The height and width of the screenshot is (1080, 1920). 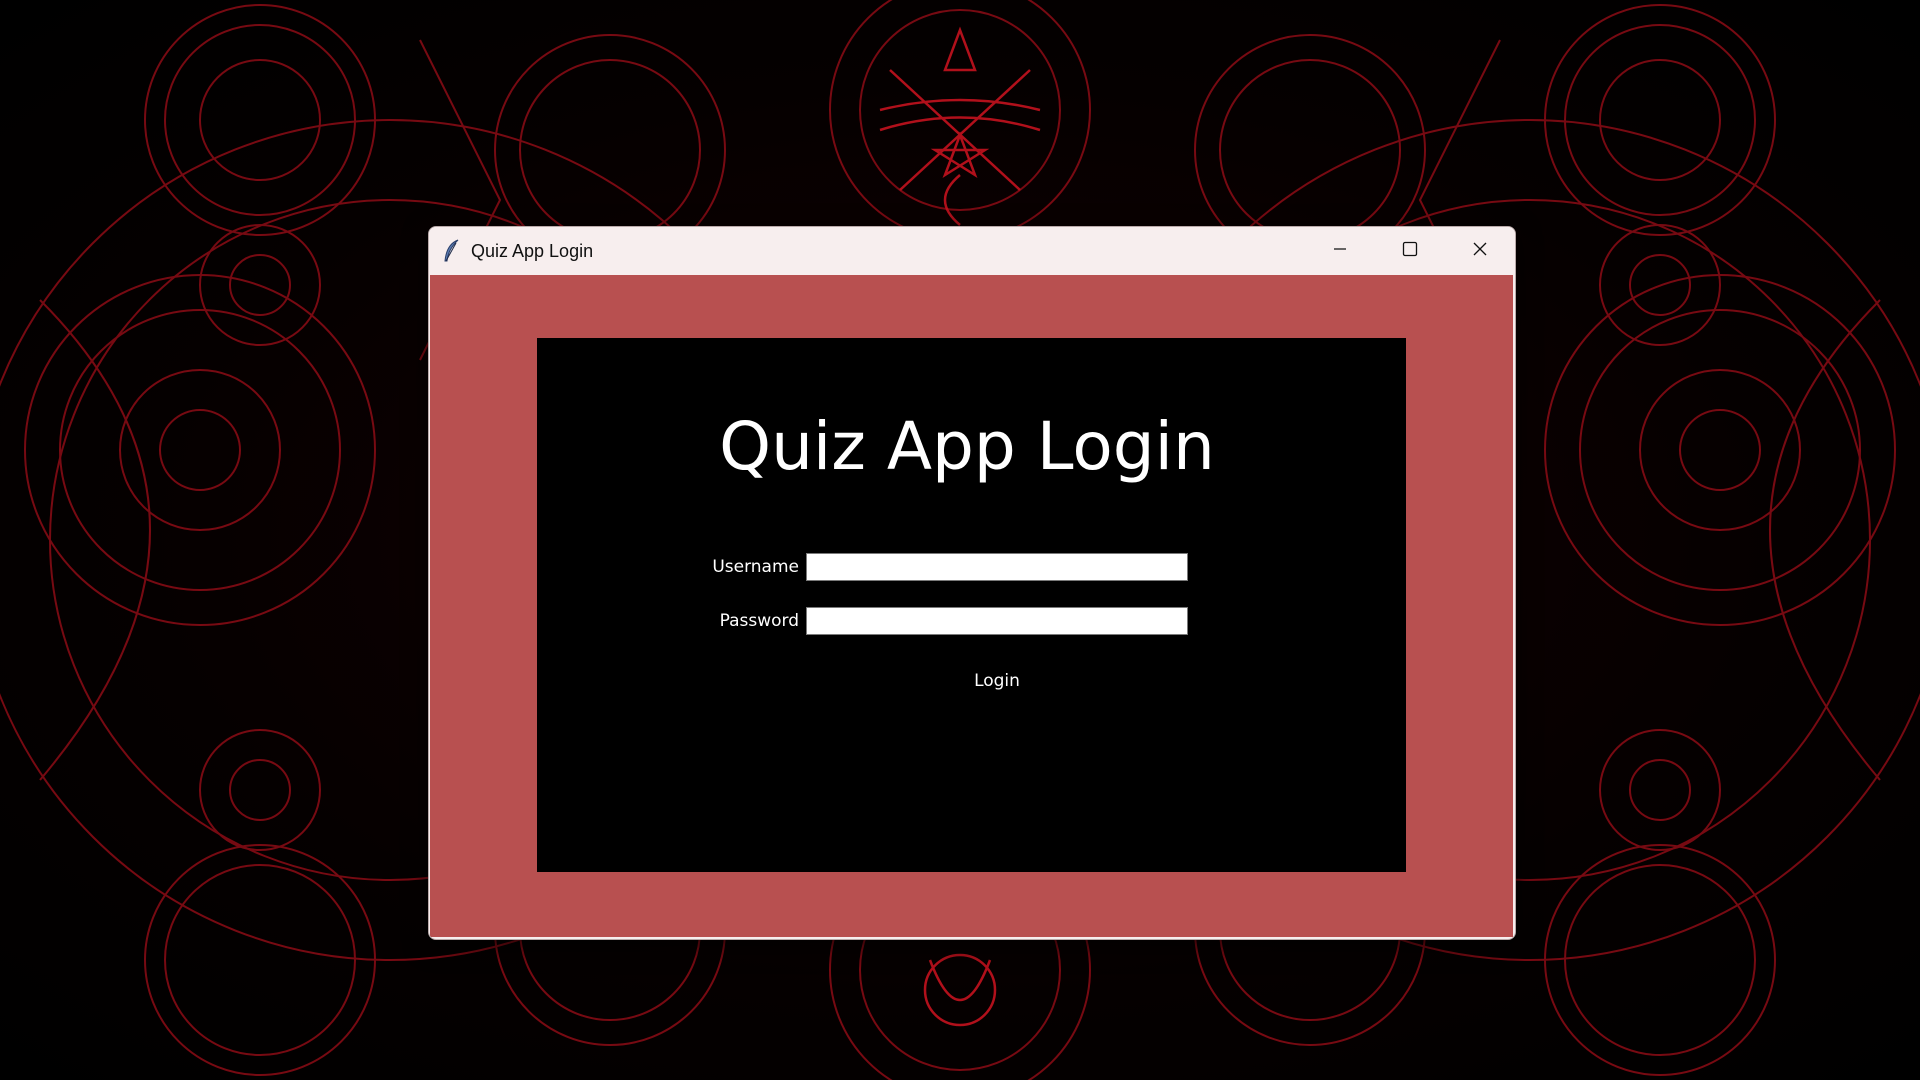 I want to click on close-icon, so click(x=1480, y=251).